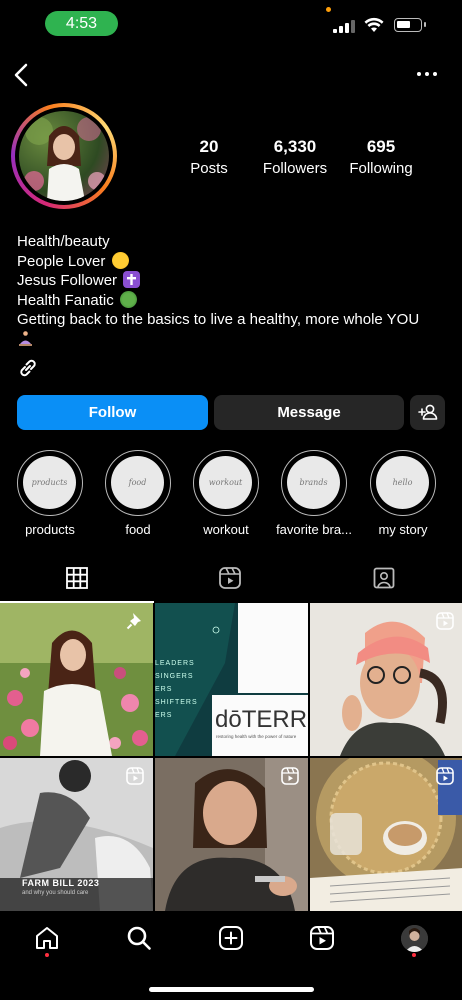 This screenshot has width=462, height=1000. I want to click on post-text: SHIFTERS, so click(176, 702).